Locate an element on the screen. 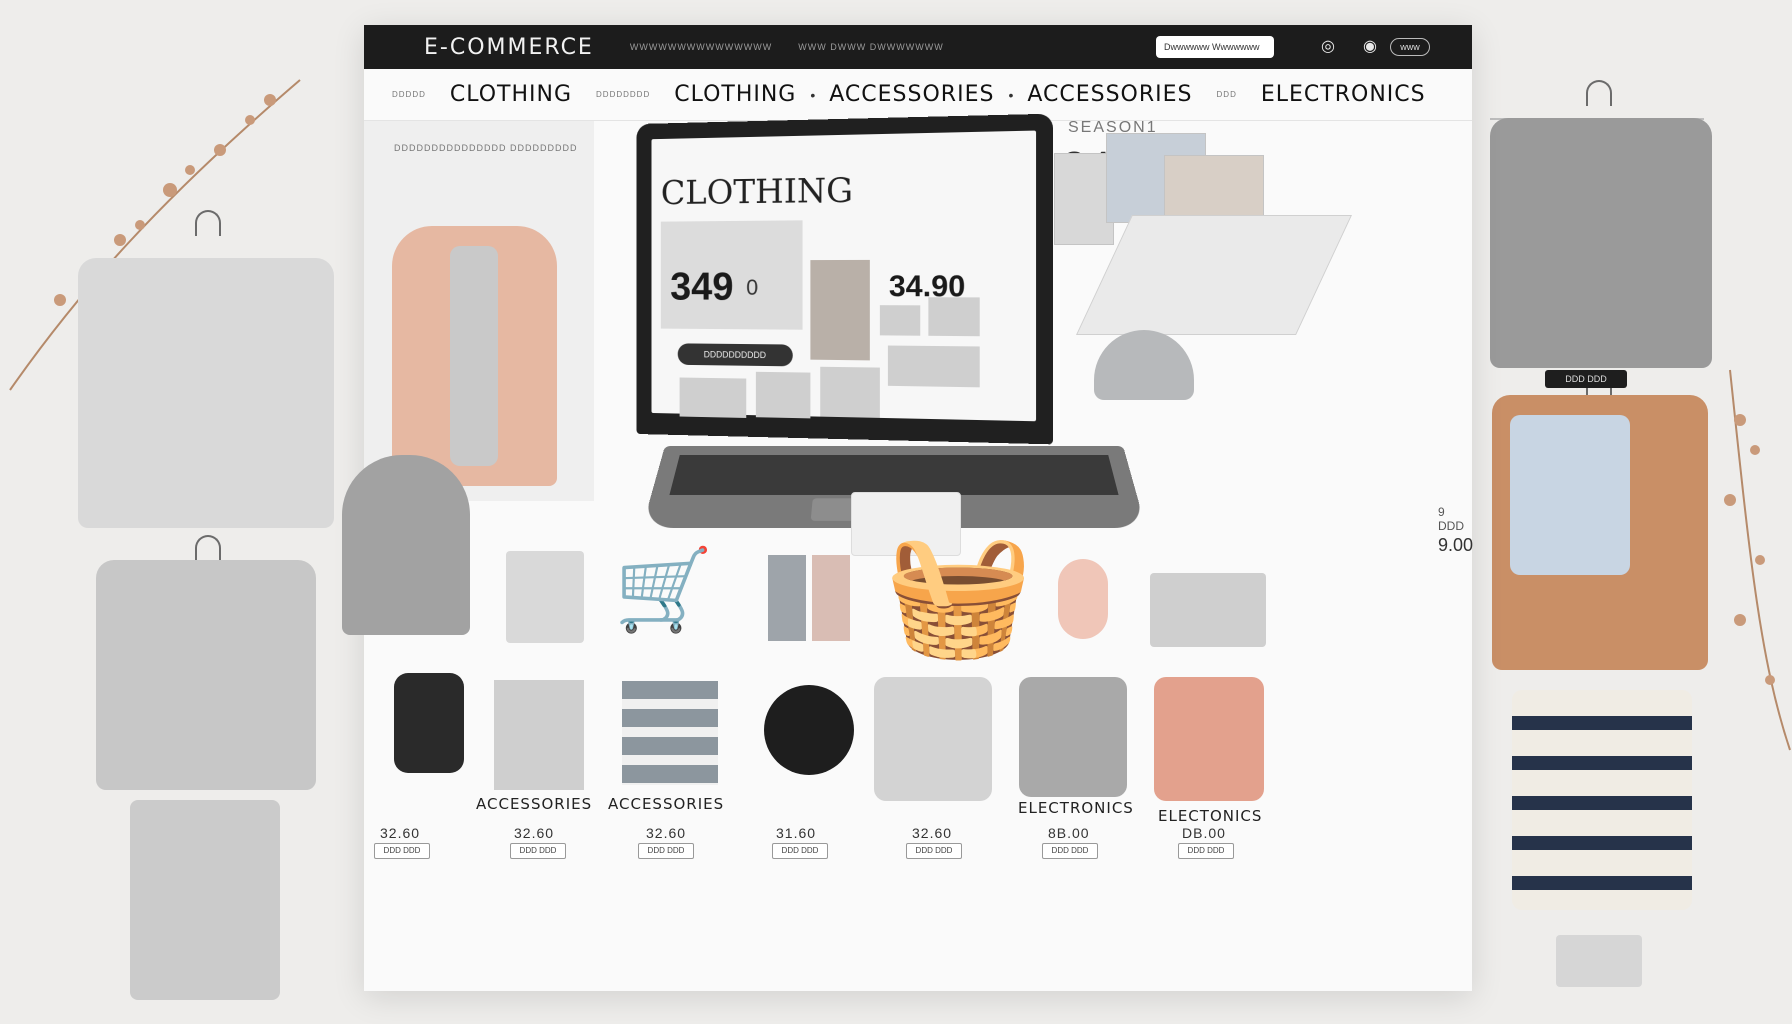 This screenshot has width=1792, height=1024. category-label-electronics-1: ELECTRONICS is located at coordinates (1076, 808).